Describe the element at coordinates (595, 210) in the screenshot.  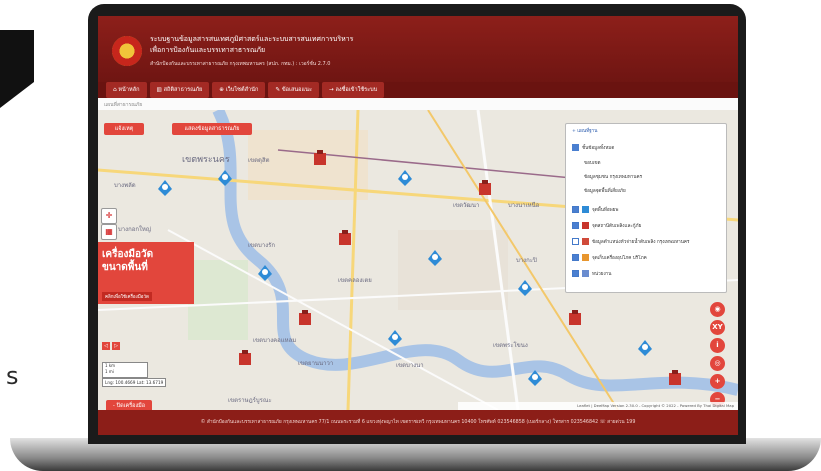
I see `layer-evacuation: จุดพื้นที่อพยพ` at that location.